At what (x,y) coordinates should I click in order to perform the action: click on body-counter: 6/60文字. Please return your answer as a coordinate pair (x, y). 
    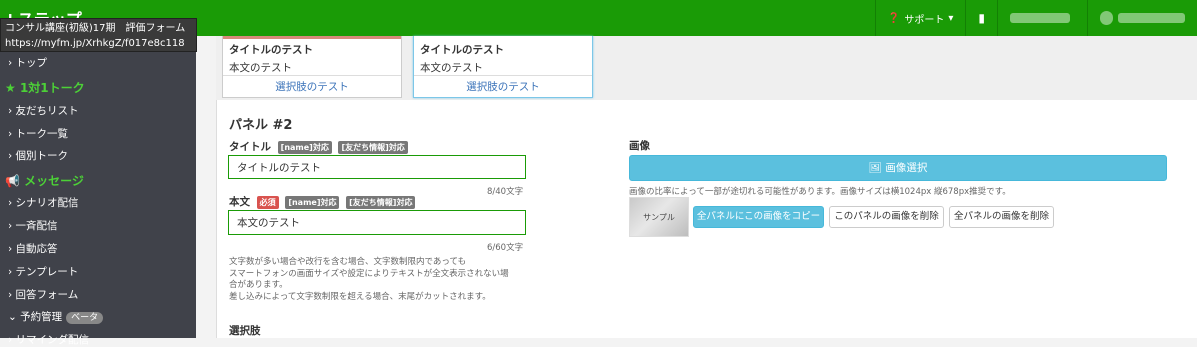
    Looking at the image, I should click on (505, 248).